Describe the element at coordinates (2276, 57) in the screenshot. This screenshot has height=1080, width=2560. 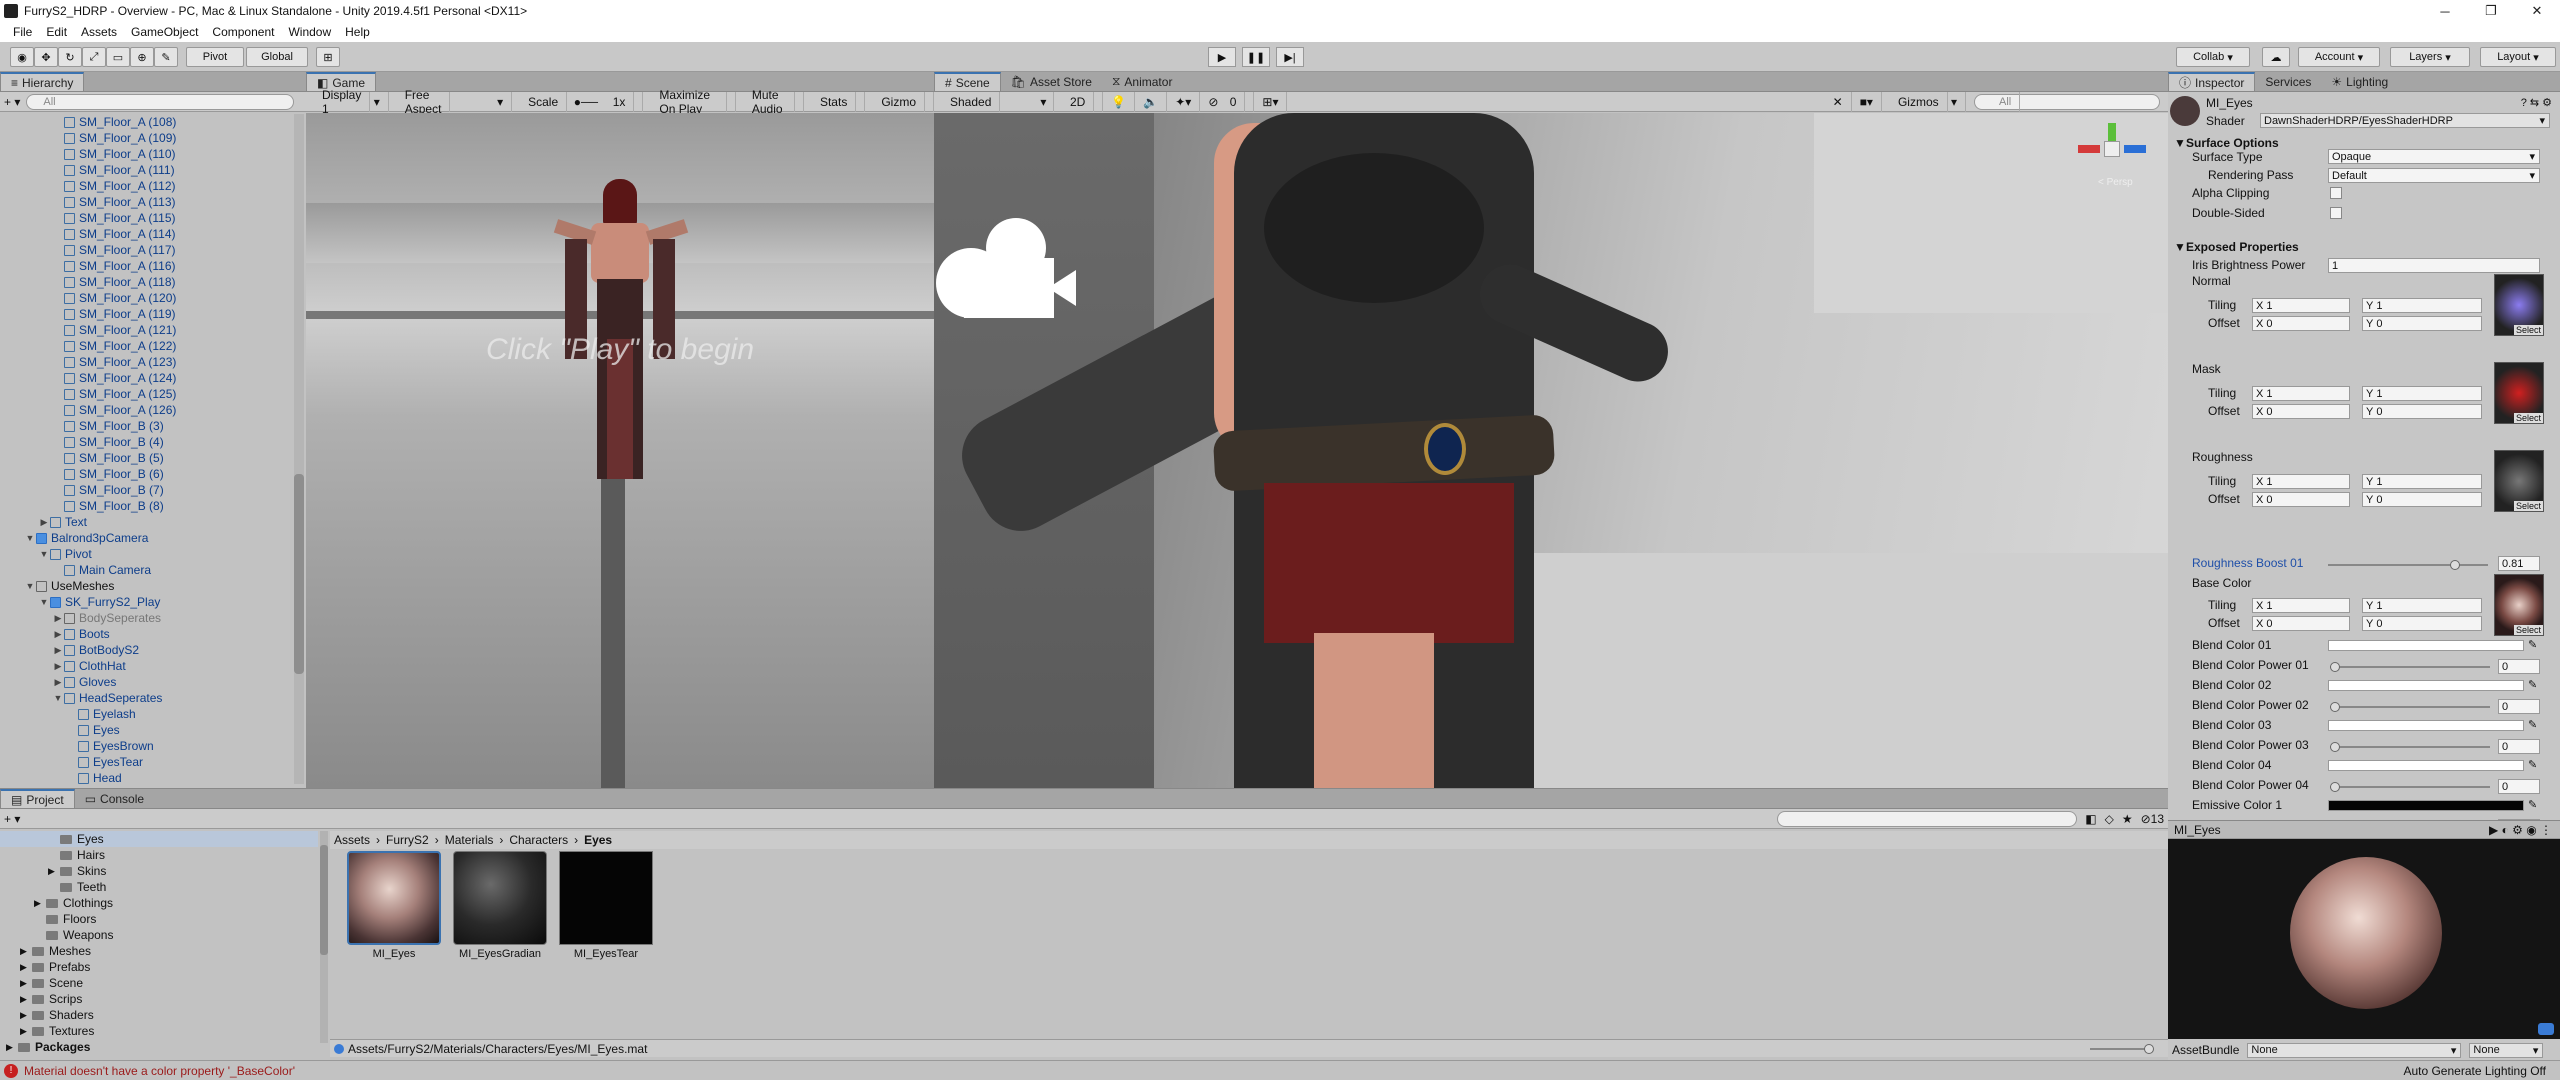
I see `cloud-icon: ☁` at that location.